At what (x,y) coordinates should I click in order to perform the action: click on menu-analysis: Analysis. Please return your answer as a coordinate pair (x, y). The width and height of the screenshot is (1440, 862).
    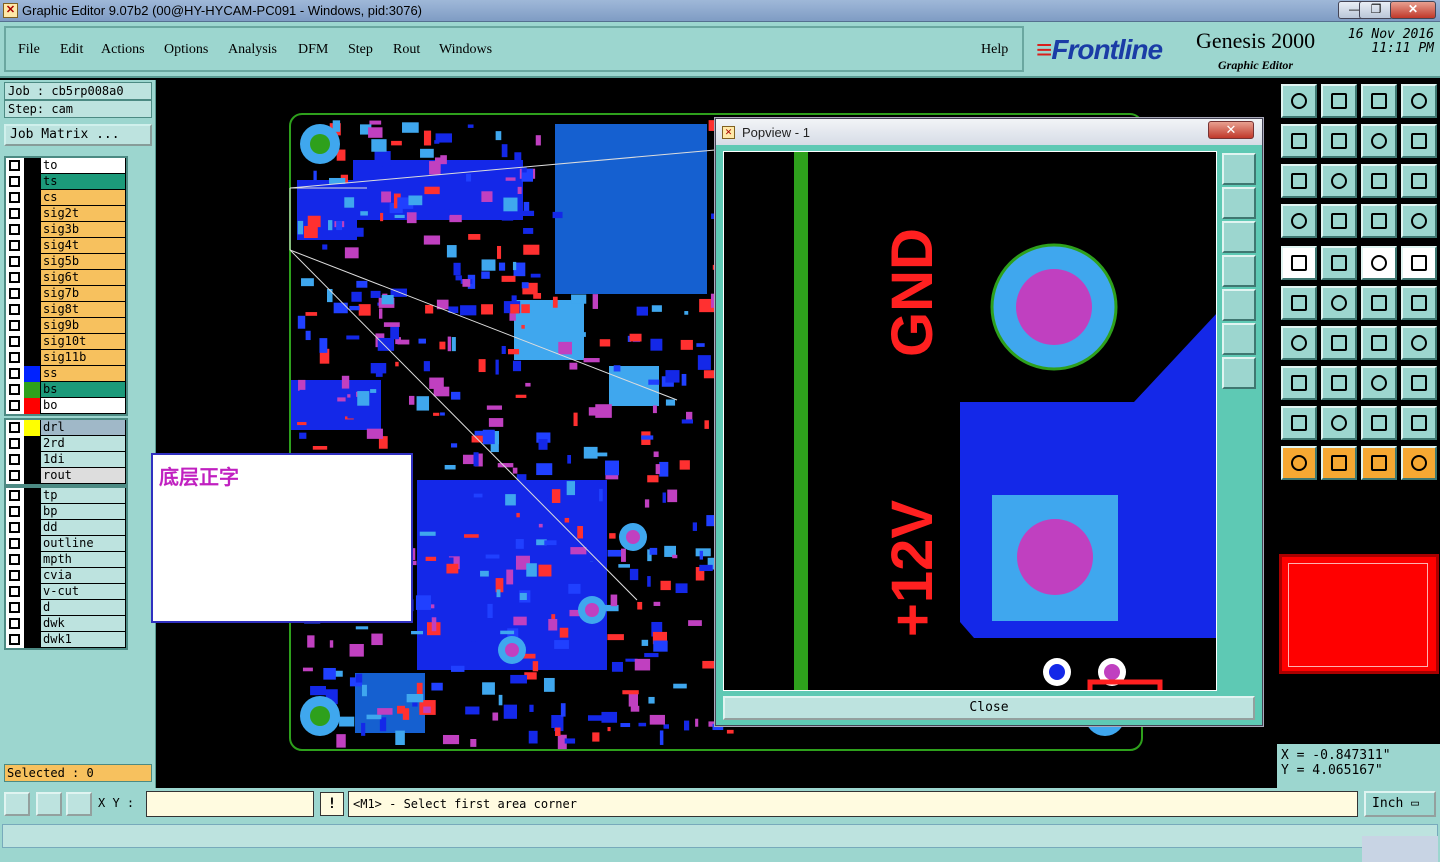
    Looking at the image, I should click on (252, 50).